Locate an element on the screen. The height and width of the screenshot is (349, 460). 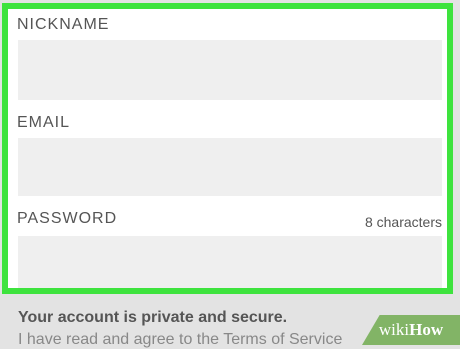
watermark-wiki: wiki is located at coordinates (394, 329).